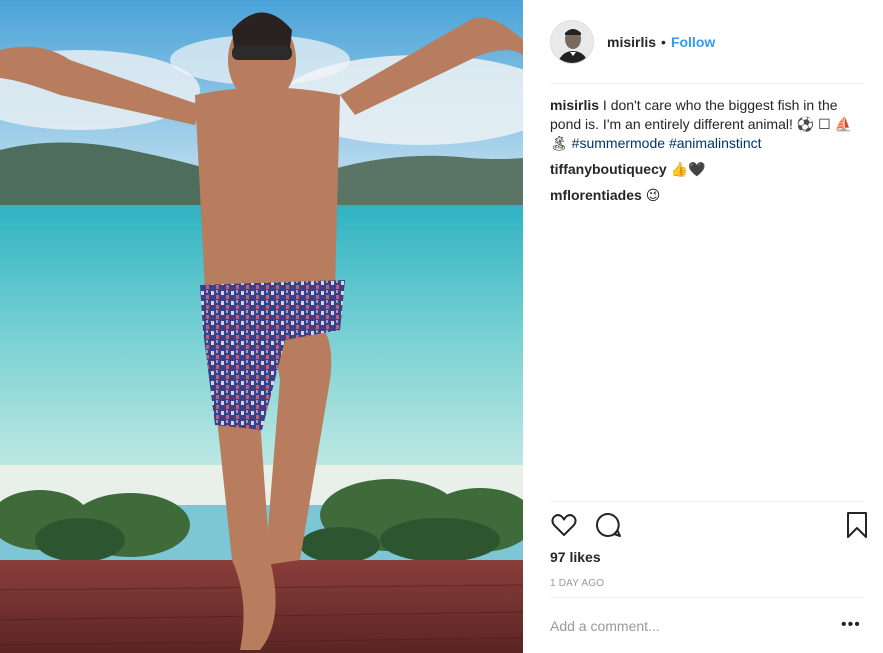  I want to click on like-button, so click(565, 526).